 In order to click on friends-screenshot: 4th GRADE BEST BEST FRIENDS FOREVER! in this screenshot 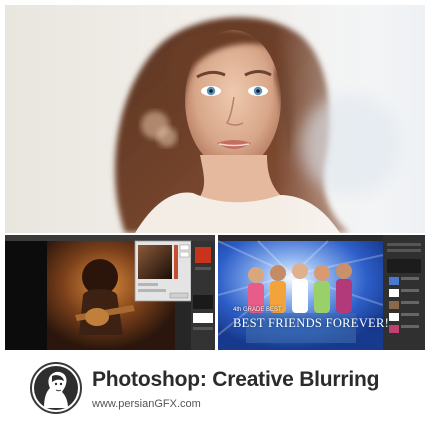, I will do `click(321, 292)`.